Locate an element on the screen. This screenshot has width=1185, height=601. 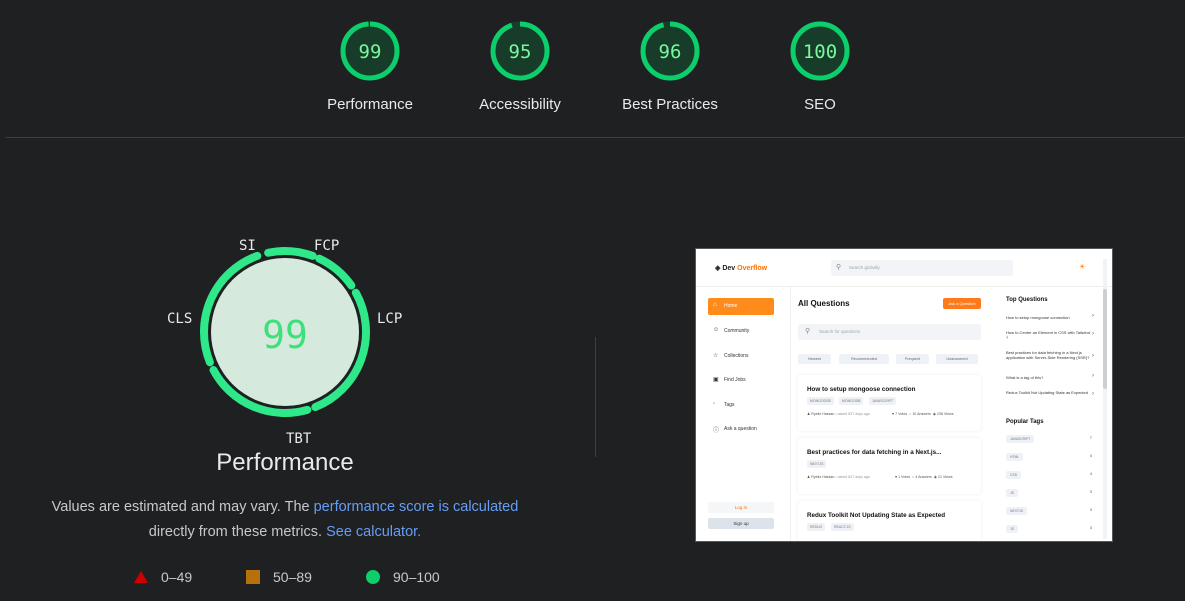
legend-fail-label: 0–49 is located at coordinates (177, 577).